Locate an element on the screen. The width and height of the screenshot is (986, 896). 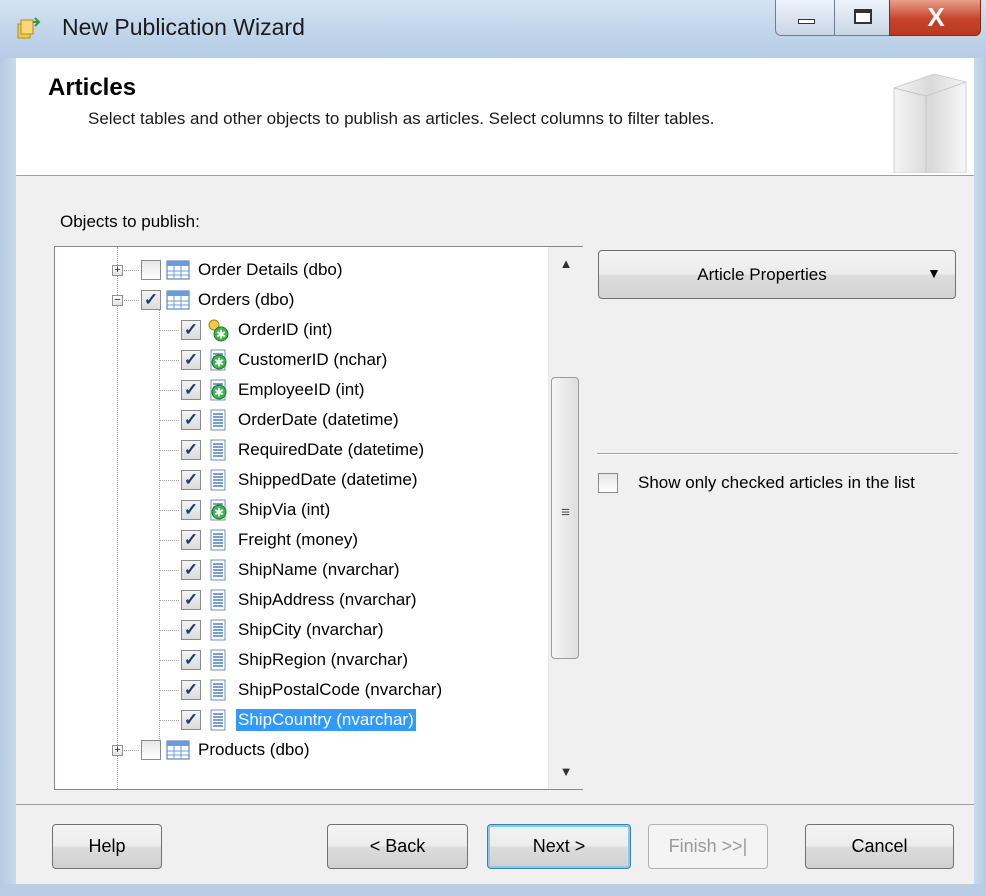
scroll-up-arrow-icon: ▲ is located at coordinates (566, 264).